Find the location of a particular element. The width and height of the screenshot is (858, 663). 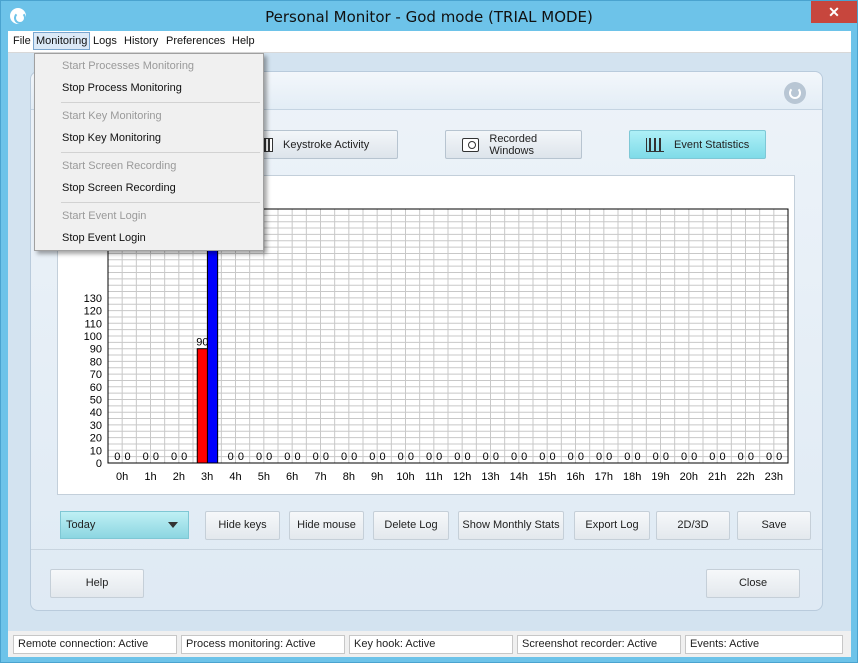

y-tick-label: 40 is located at coordinates (96, 413).